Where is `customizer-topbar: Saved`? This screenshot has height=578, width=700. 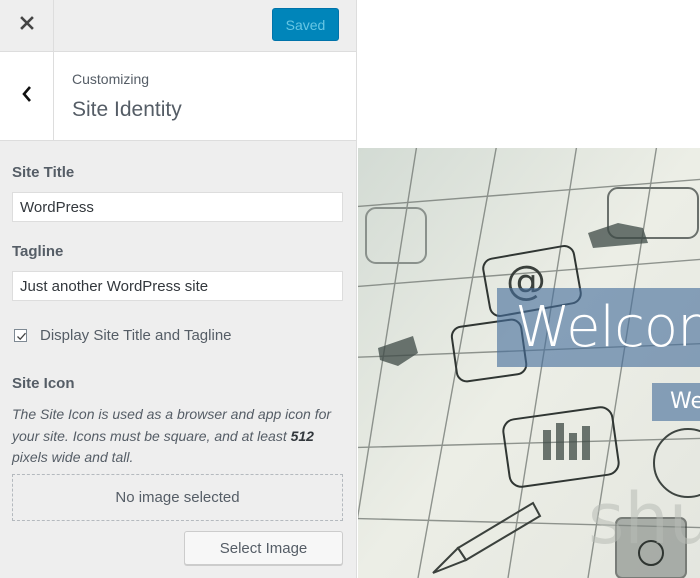
customizer-topbar: Saved is located at coordinates (178, 26).